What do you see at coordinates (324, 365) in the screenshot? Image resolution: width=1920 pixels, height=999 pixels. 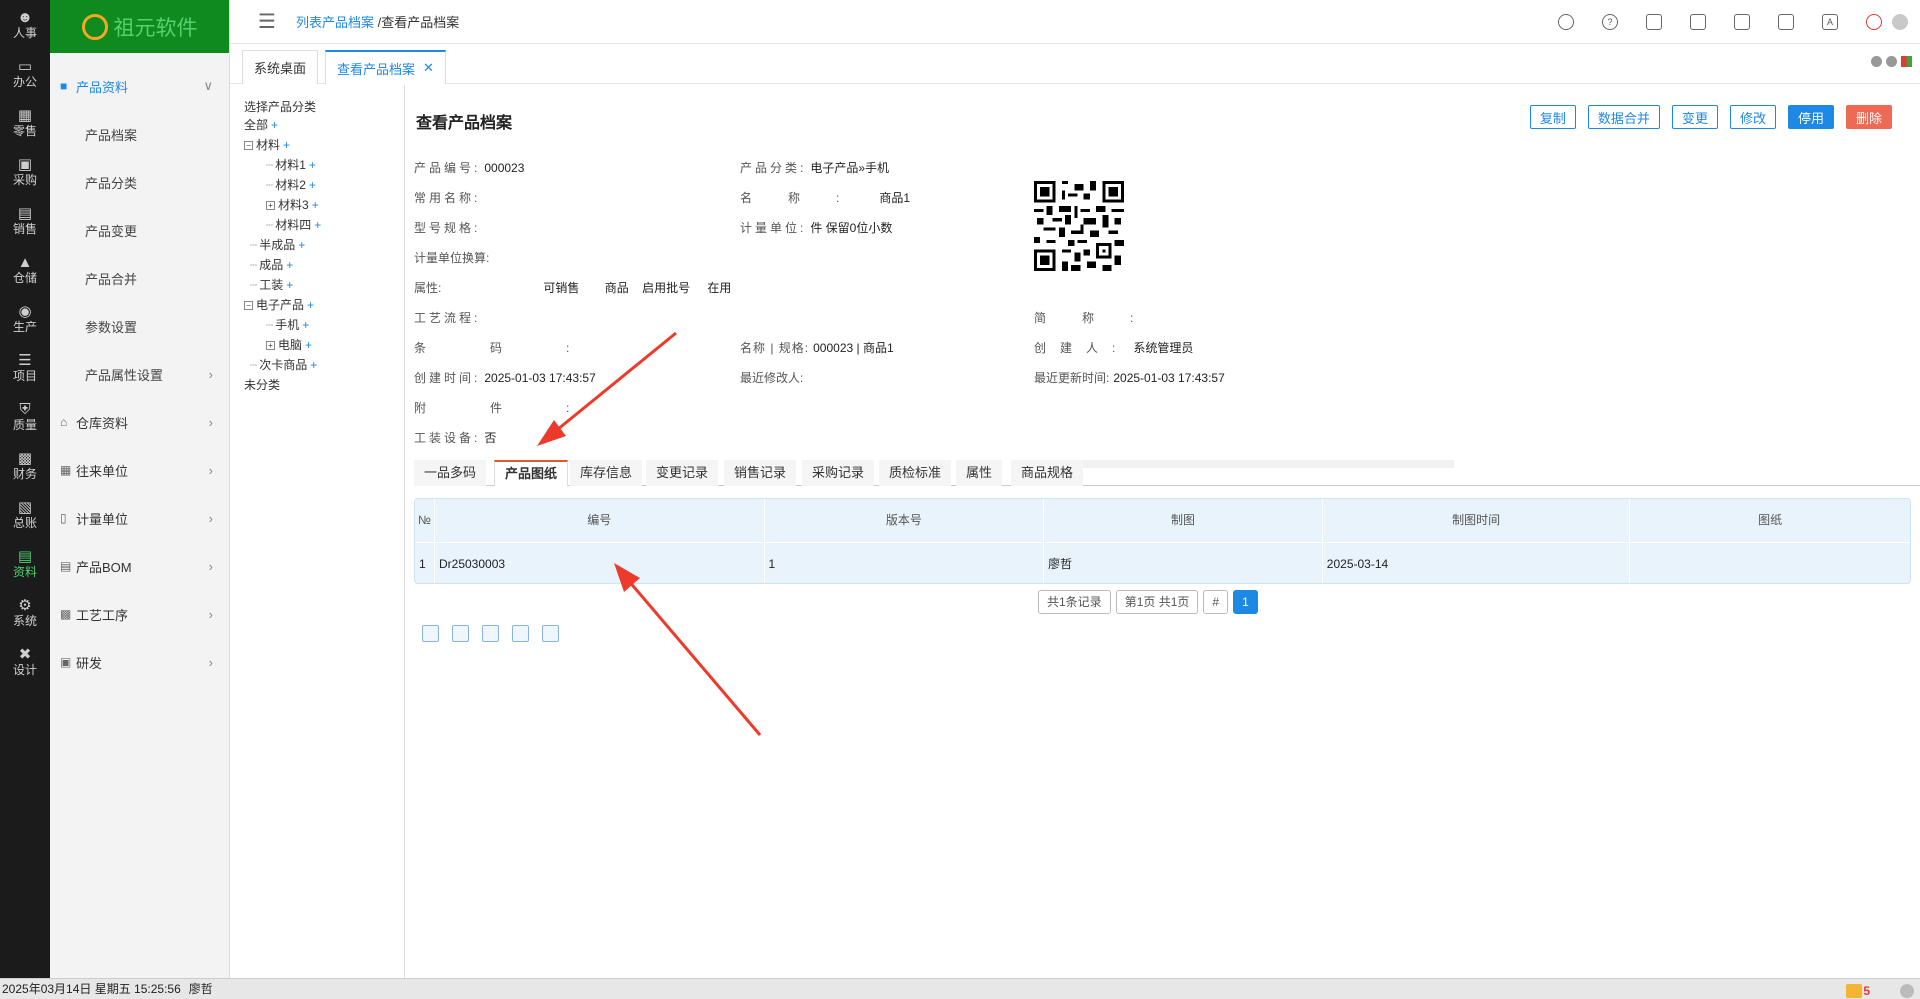 I see `tree-node: ┄ 次卡商品 +` at bounding box center [324, 365].